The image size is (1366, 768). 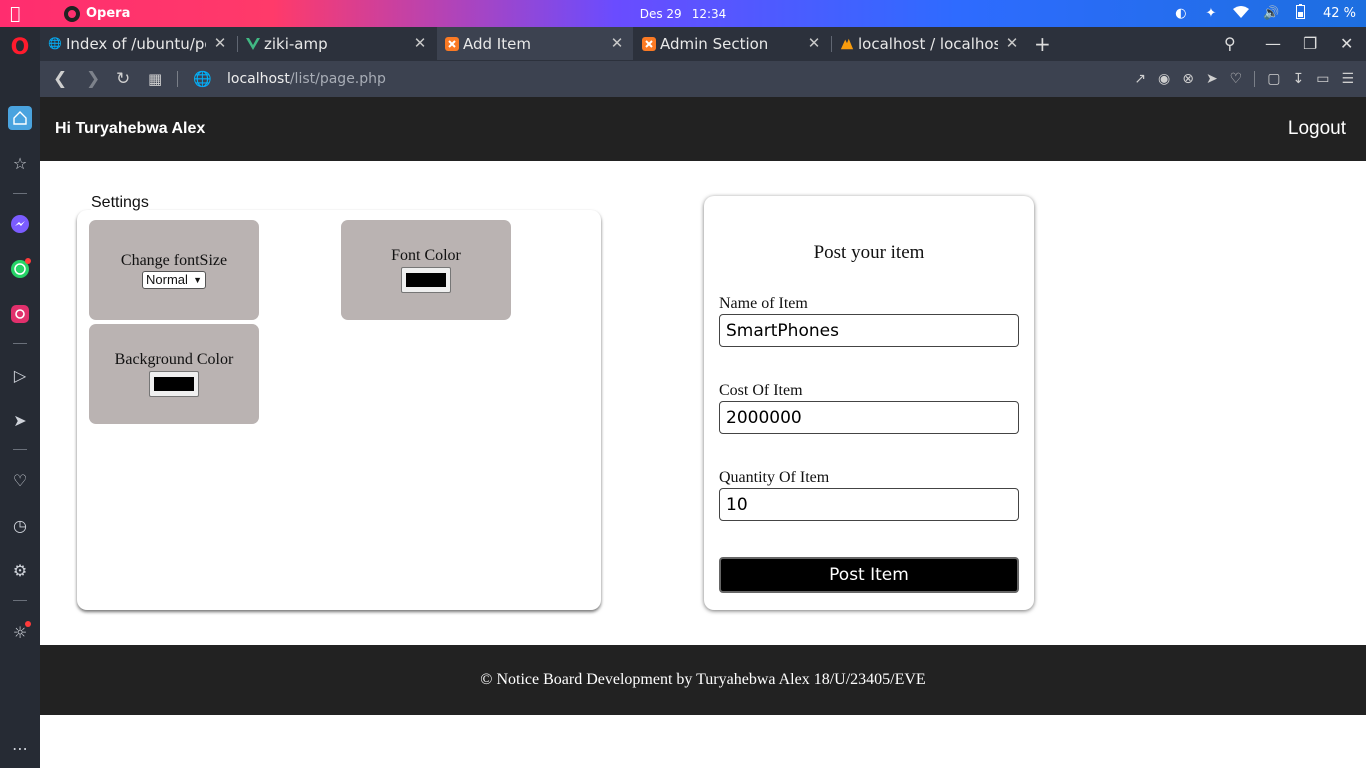 I want to click on back-icon: ❮, so click(x=60, y=79).